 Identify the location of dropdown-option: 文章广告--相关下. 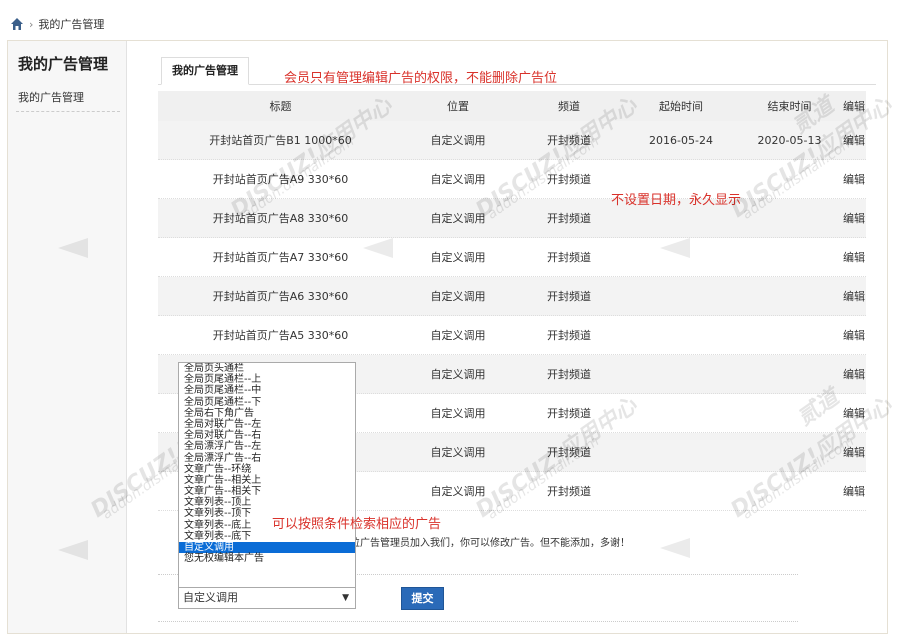
(267, 491).